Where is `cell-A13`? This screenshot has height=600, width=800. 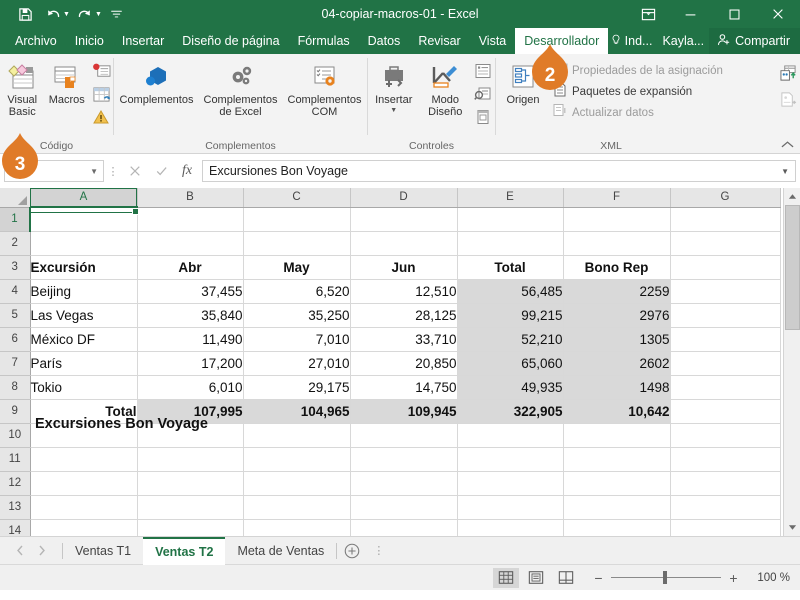
cell-A13 is located at coordinates (84, 507).